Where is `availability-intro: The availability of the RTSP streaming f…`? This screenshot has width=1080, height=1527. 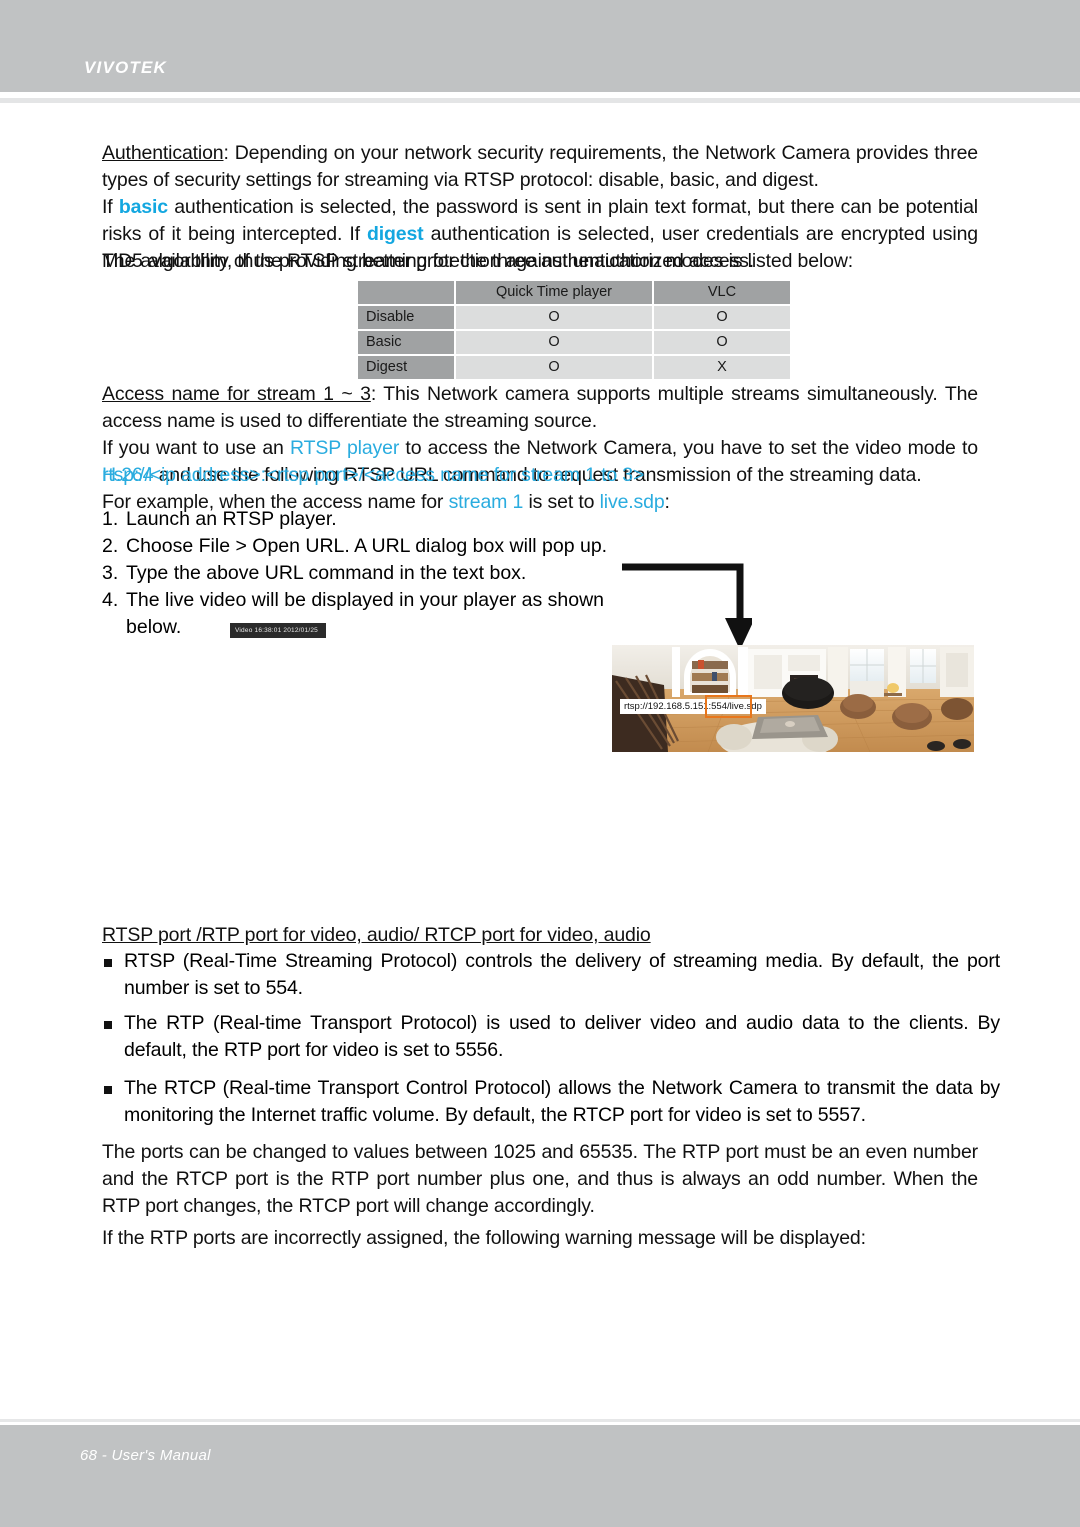
availability-intro: The availability of the RTSP streaming f… is located at coordinates (478, 261).